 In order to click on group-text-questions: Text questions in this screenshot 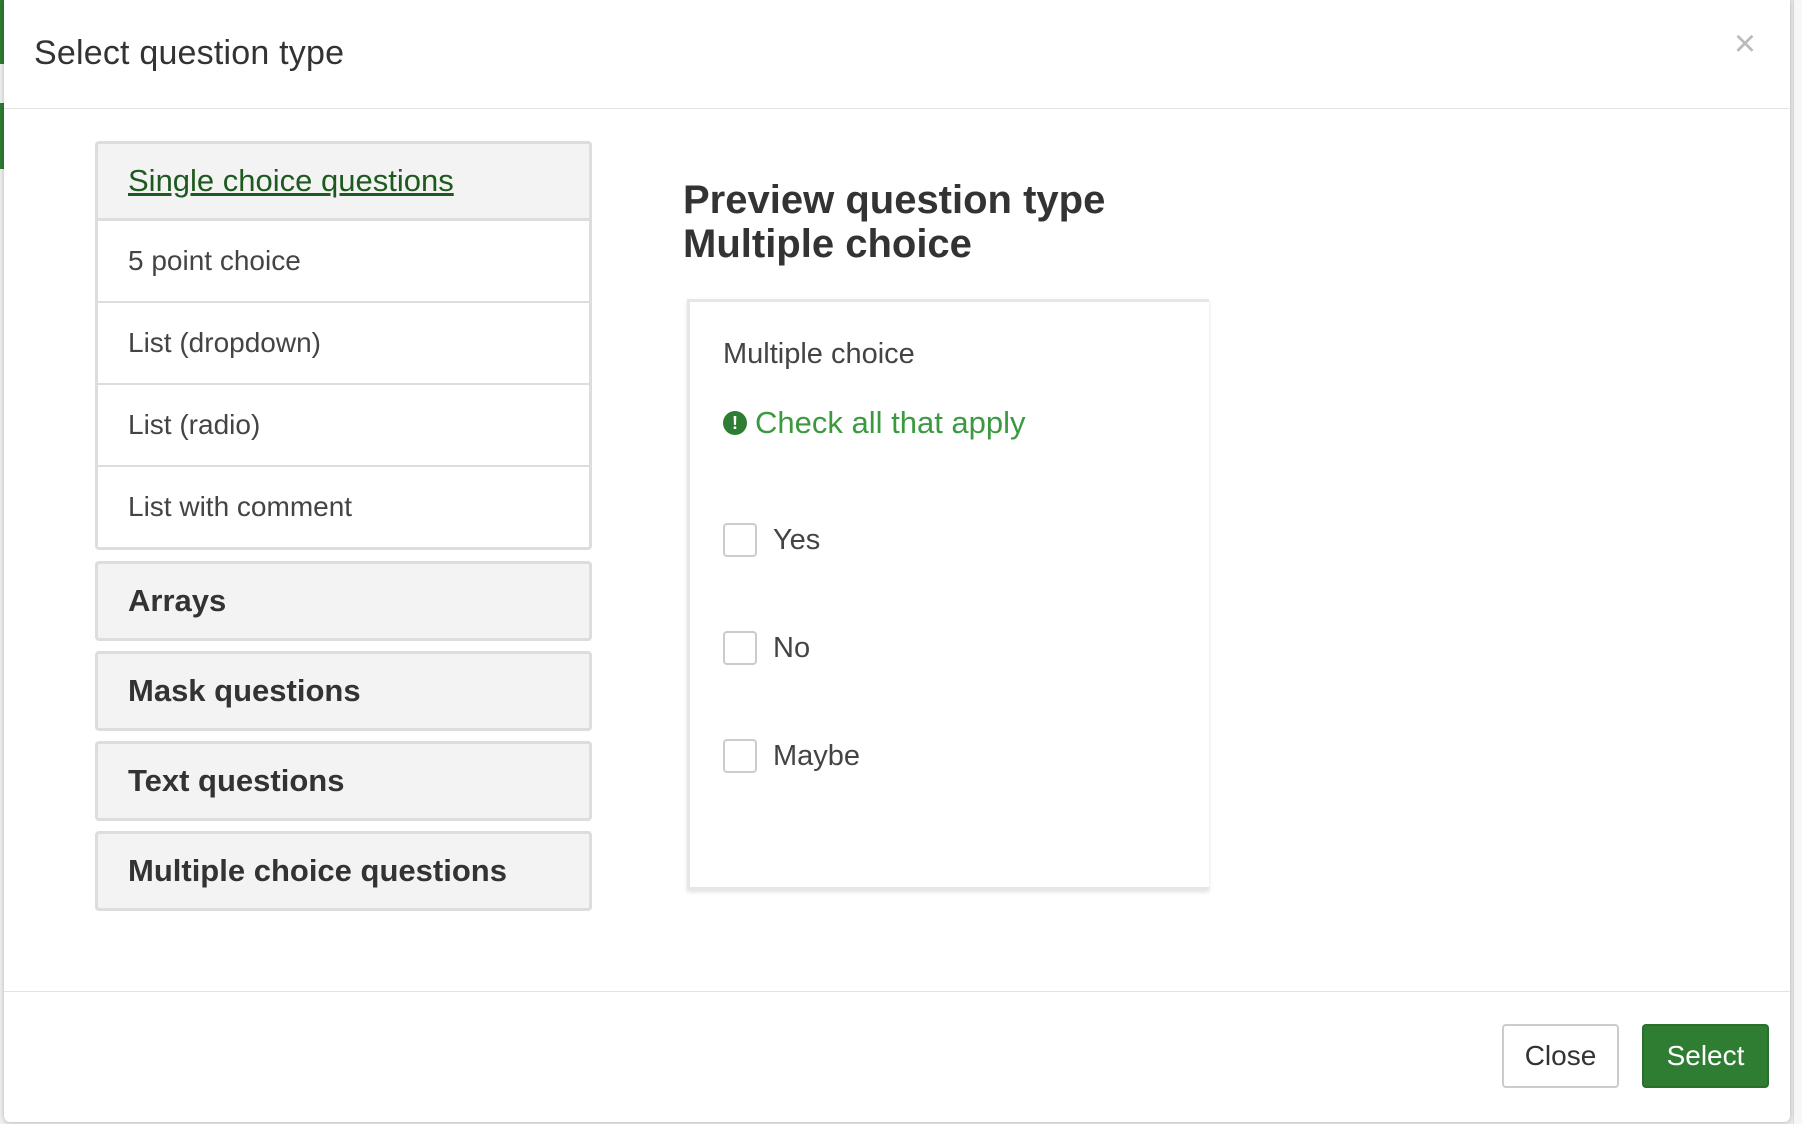, I will do `click(343, 781)`.